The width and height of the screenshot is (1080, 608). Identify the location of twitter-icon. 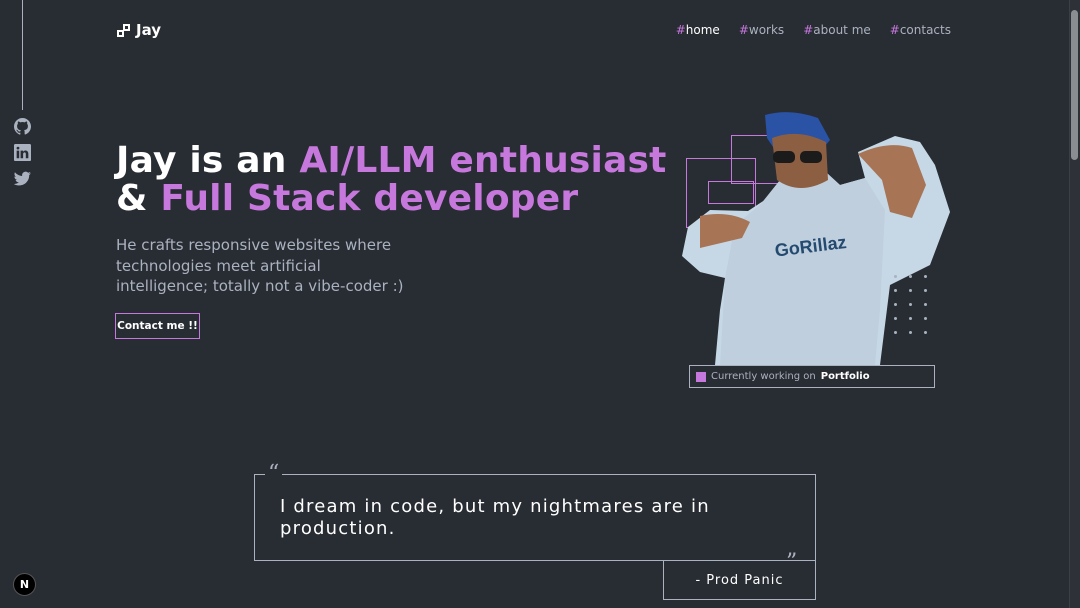
(22, 179).